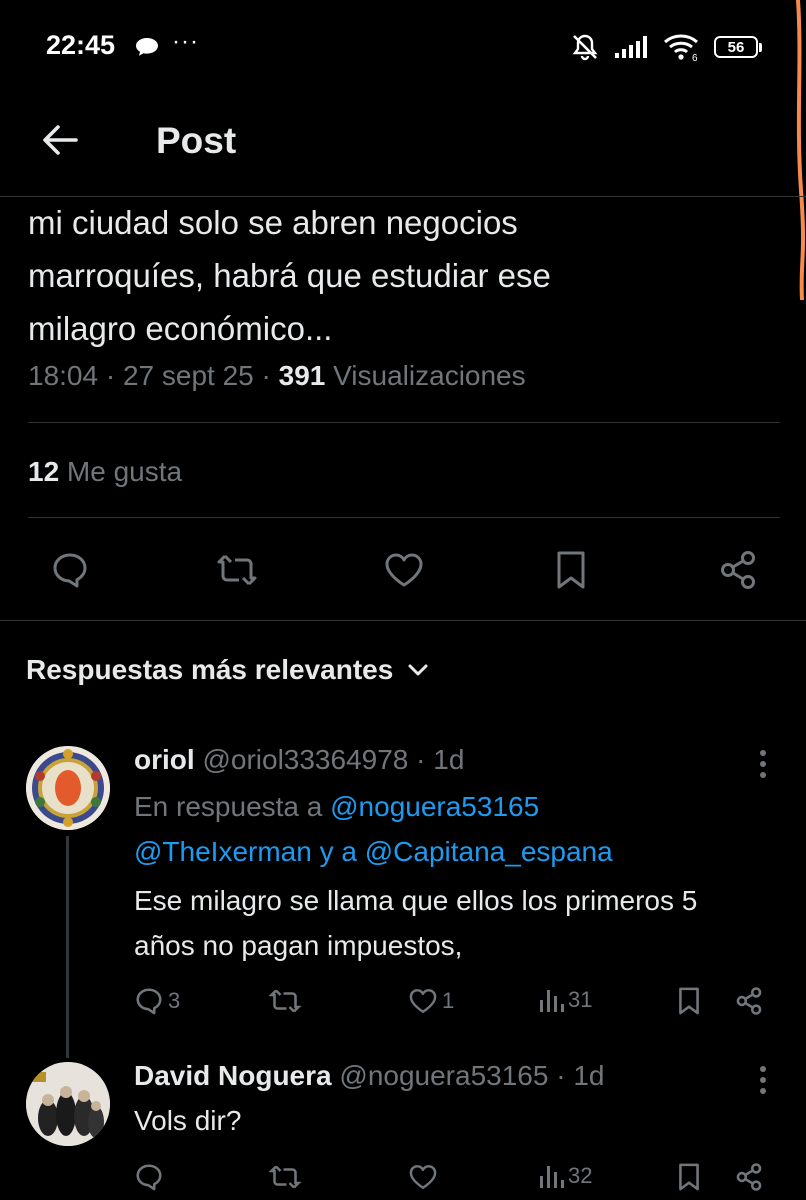  What do you see at coordinates (585, 47) in the screenshot?
I see `mute-icon` at bounding box center [585, 47].